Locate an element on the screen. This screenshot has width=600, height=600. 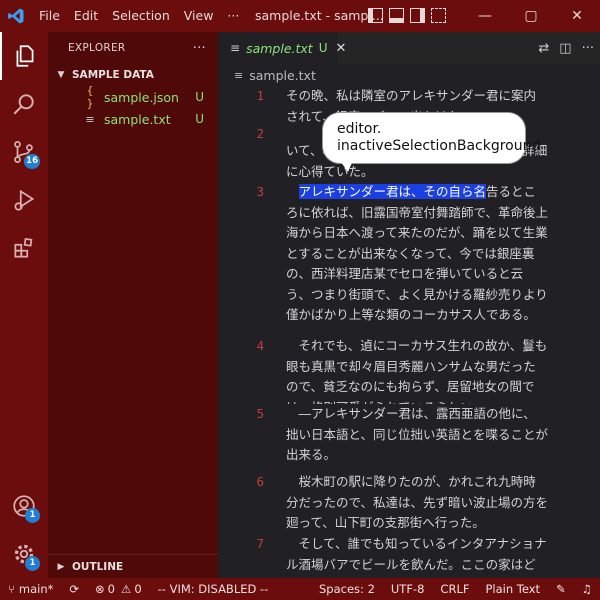
tab-status: U is located at coordinates (323, 48).